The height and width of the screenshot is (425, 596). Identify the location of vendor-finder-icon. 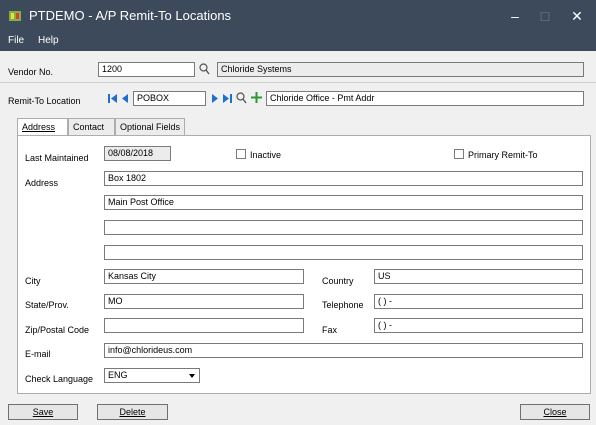
(204, 69).